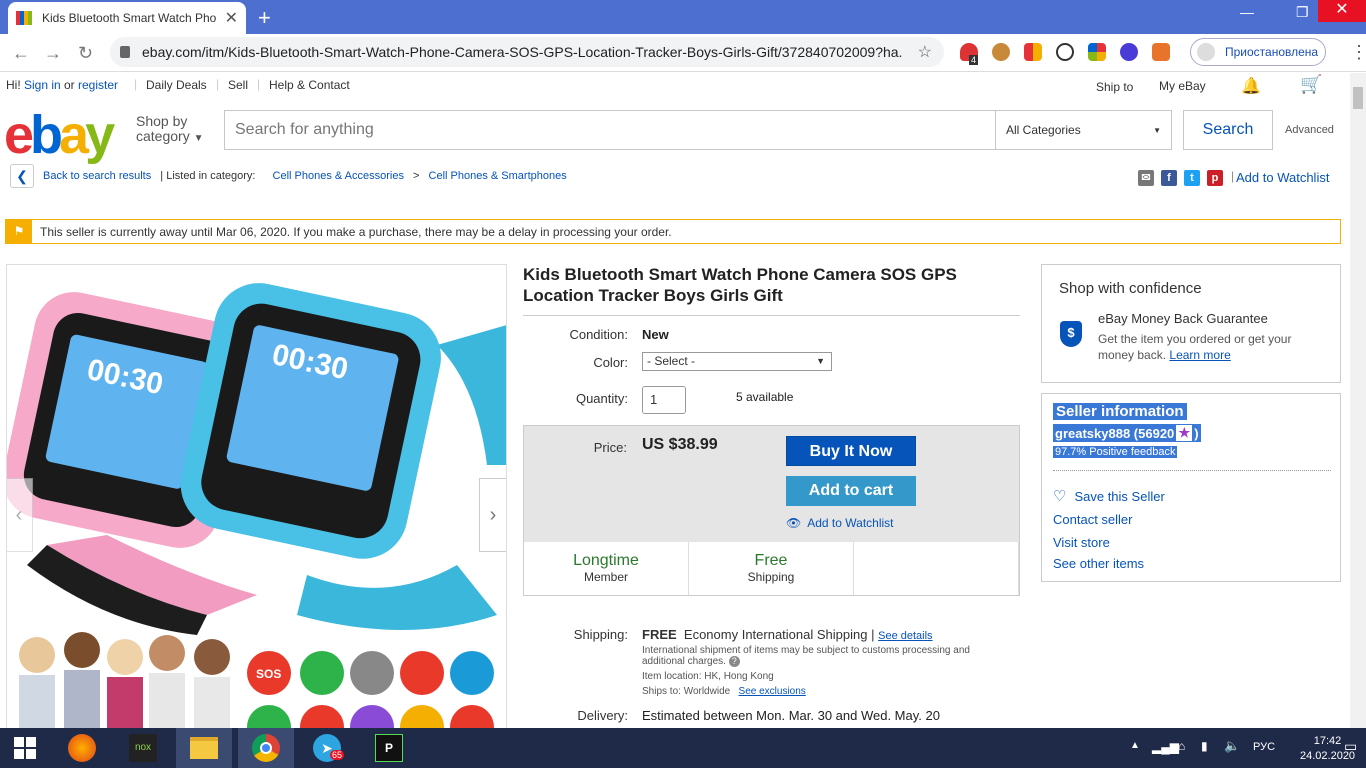  Describe the element at coordinates (1081, 542) in the screenshot. I see `visit-store-link: Visit store` at that location.